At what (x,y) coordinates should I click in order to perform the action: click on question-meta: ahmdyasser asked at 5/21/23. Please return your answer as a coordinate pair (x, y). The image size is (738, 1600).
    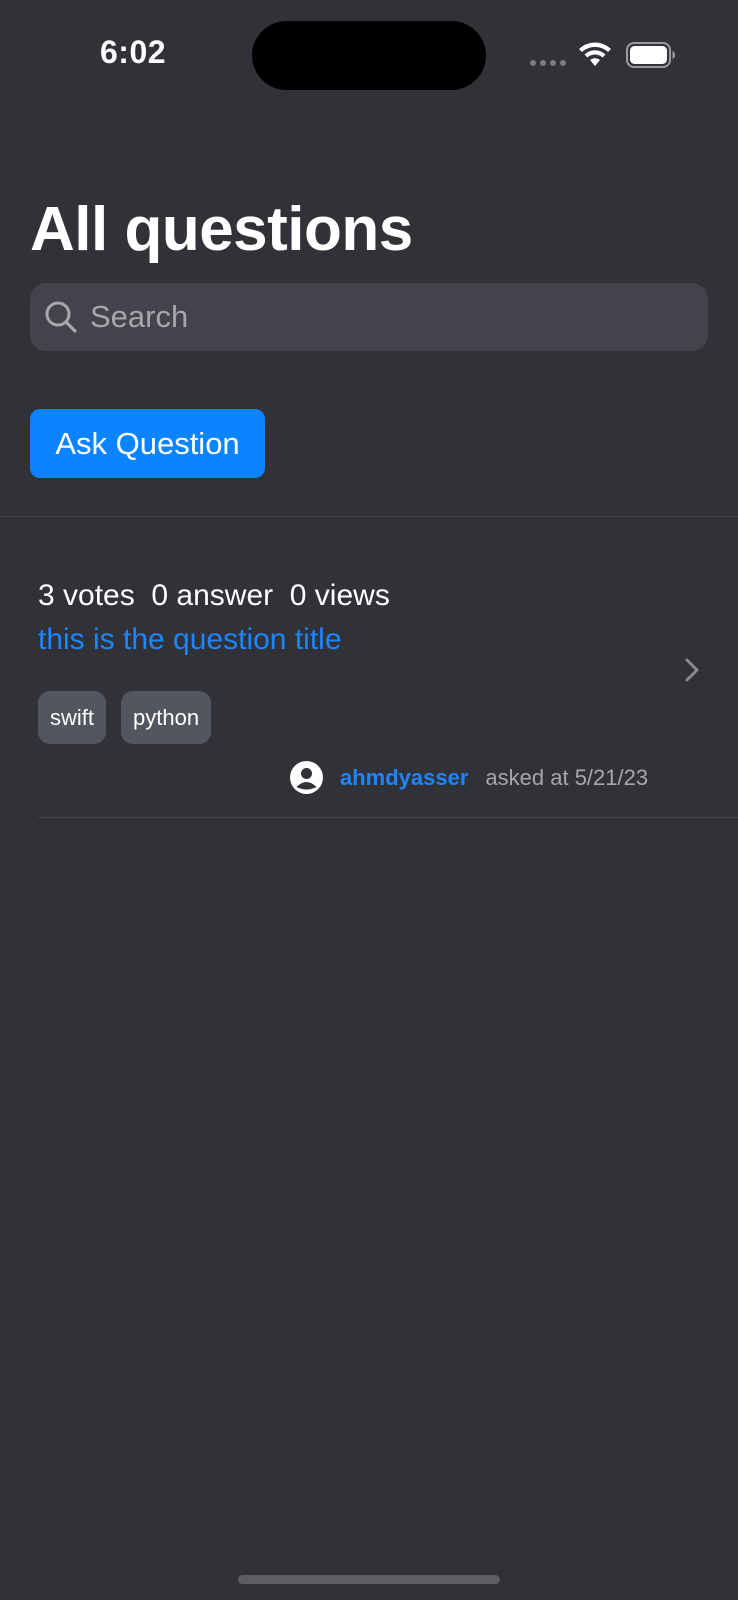
    Looking at the image, I should click on (469, 777).